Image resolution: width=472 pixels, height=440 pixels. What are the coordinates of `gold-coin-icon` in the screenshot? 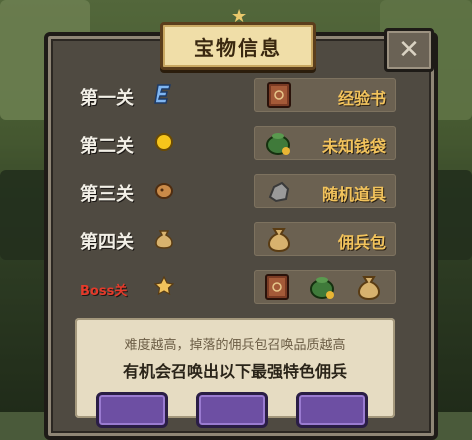 It's located at (164, 142).